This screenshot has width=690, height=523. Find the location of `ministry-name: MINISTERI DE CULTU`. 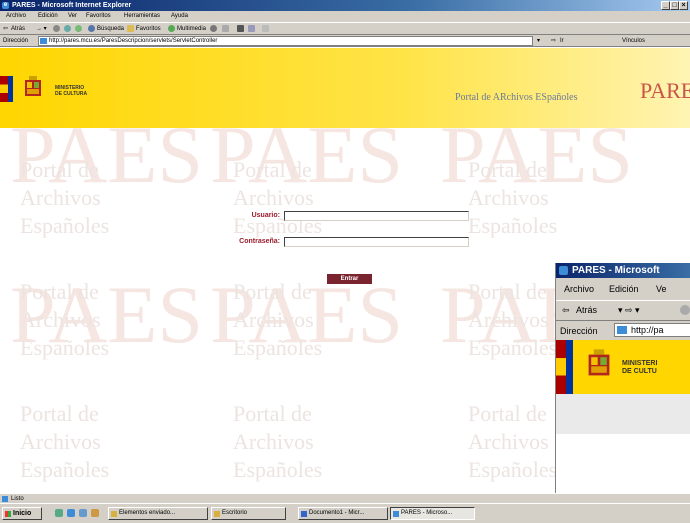

ministry-name: MINISTERI DE CULTU is located at coordinates (639, 368).